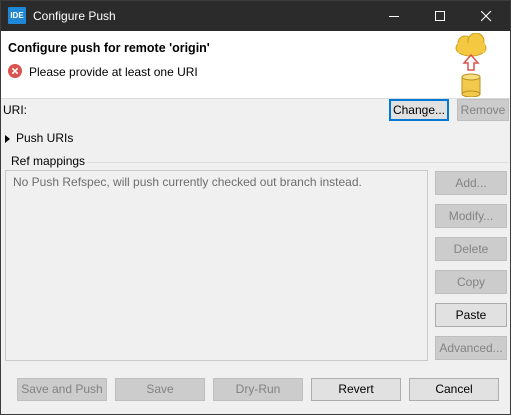  What do you see at coordinates (483, 110) in the screenshot?
I see `remove-uri-button: Remove` at bounding box center [483, 110].